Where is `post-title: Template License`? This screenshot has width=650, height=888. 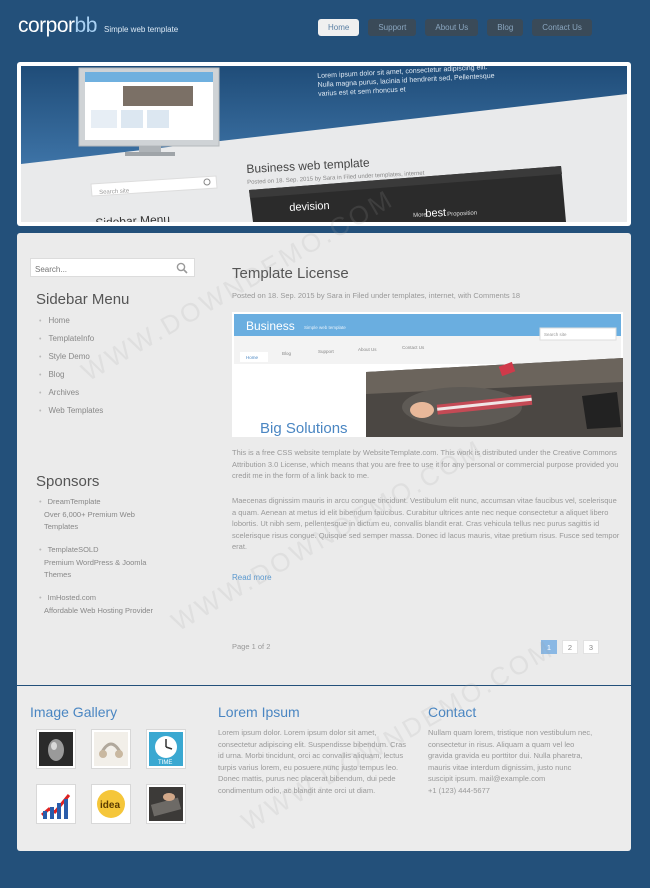 post-title: Template License is located at coordinates (290, 273).